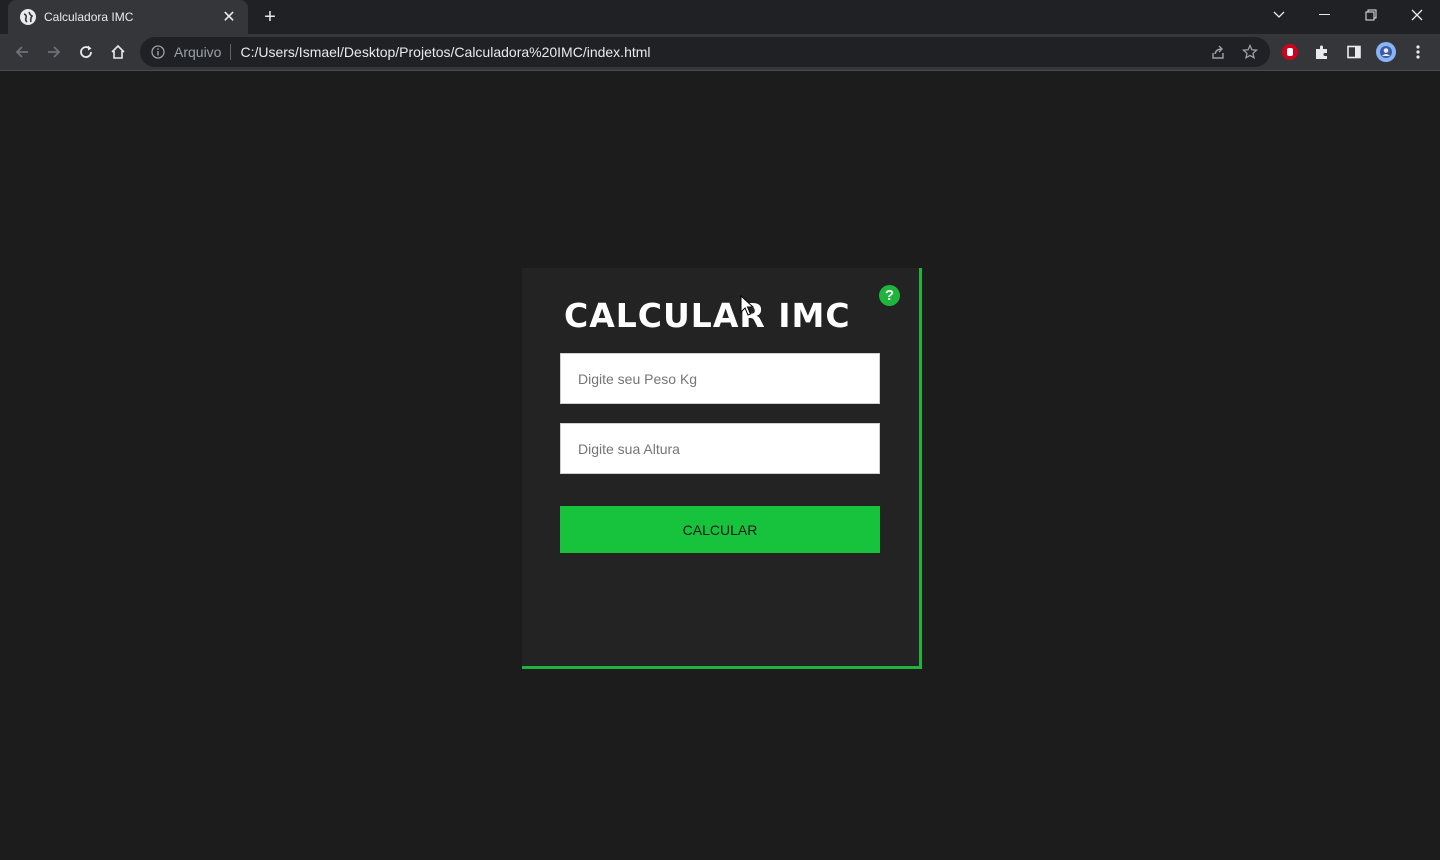  I want to click on home-icon, so click(118, 52).